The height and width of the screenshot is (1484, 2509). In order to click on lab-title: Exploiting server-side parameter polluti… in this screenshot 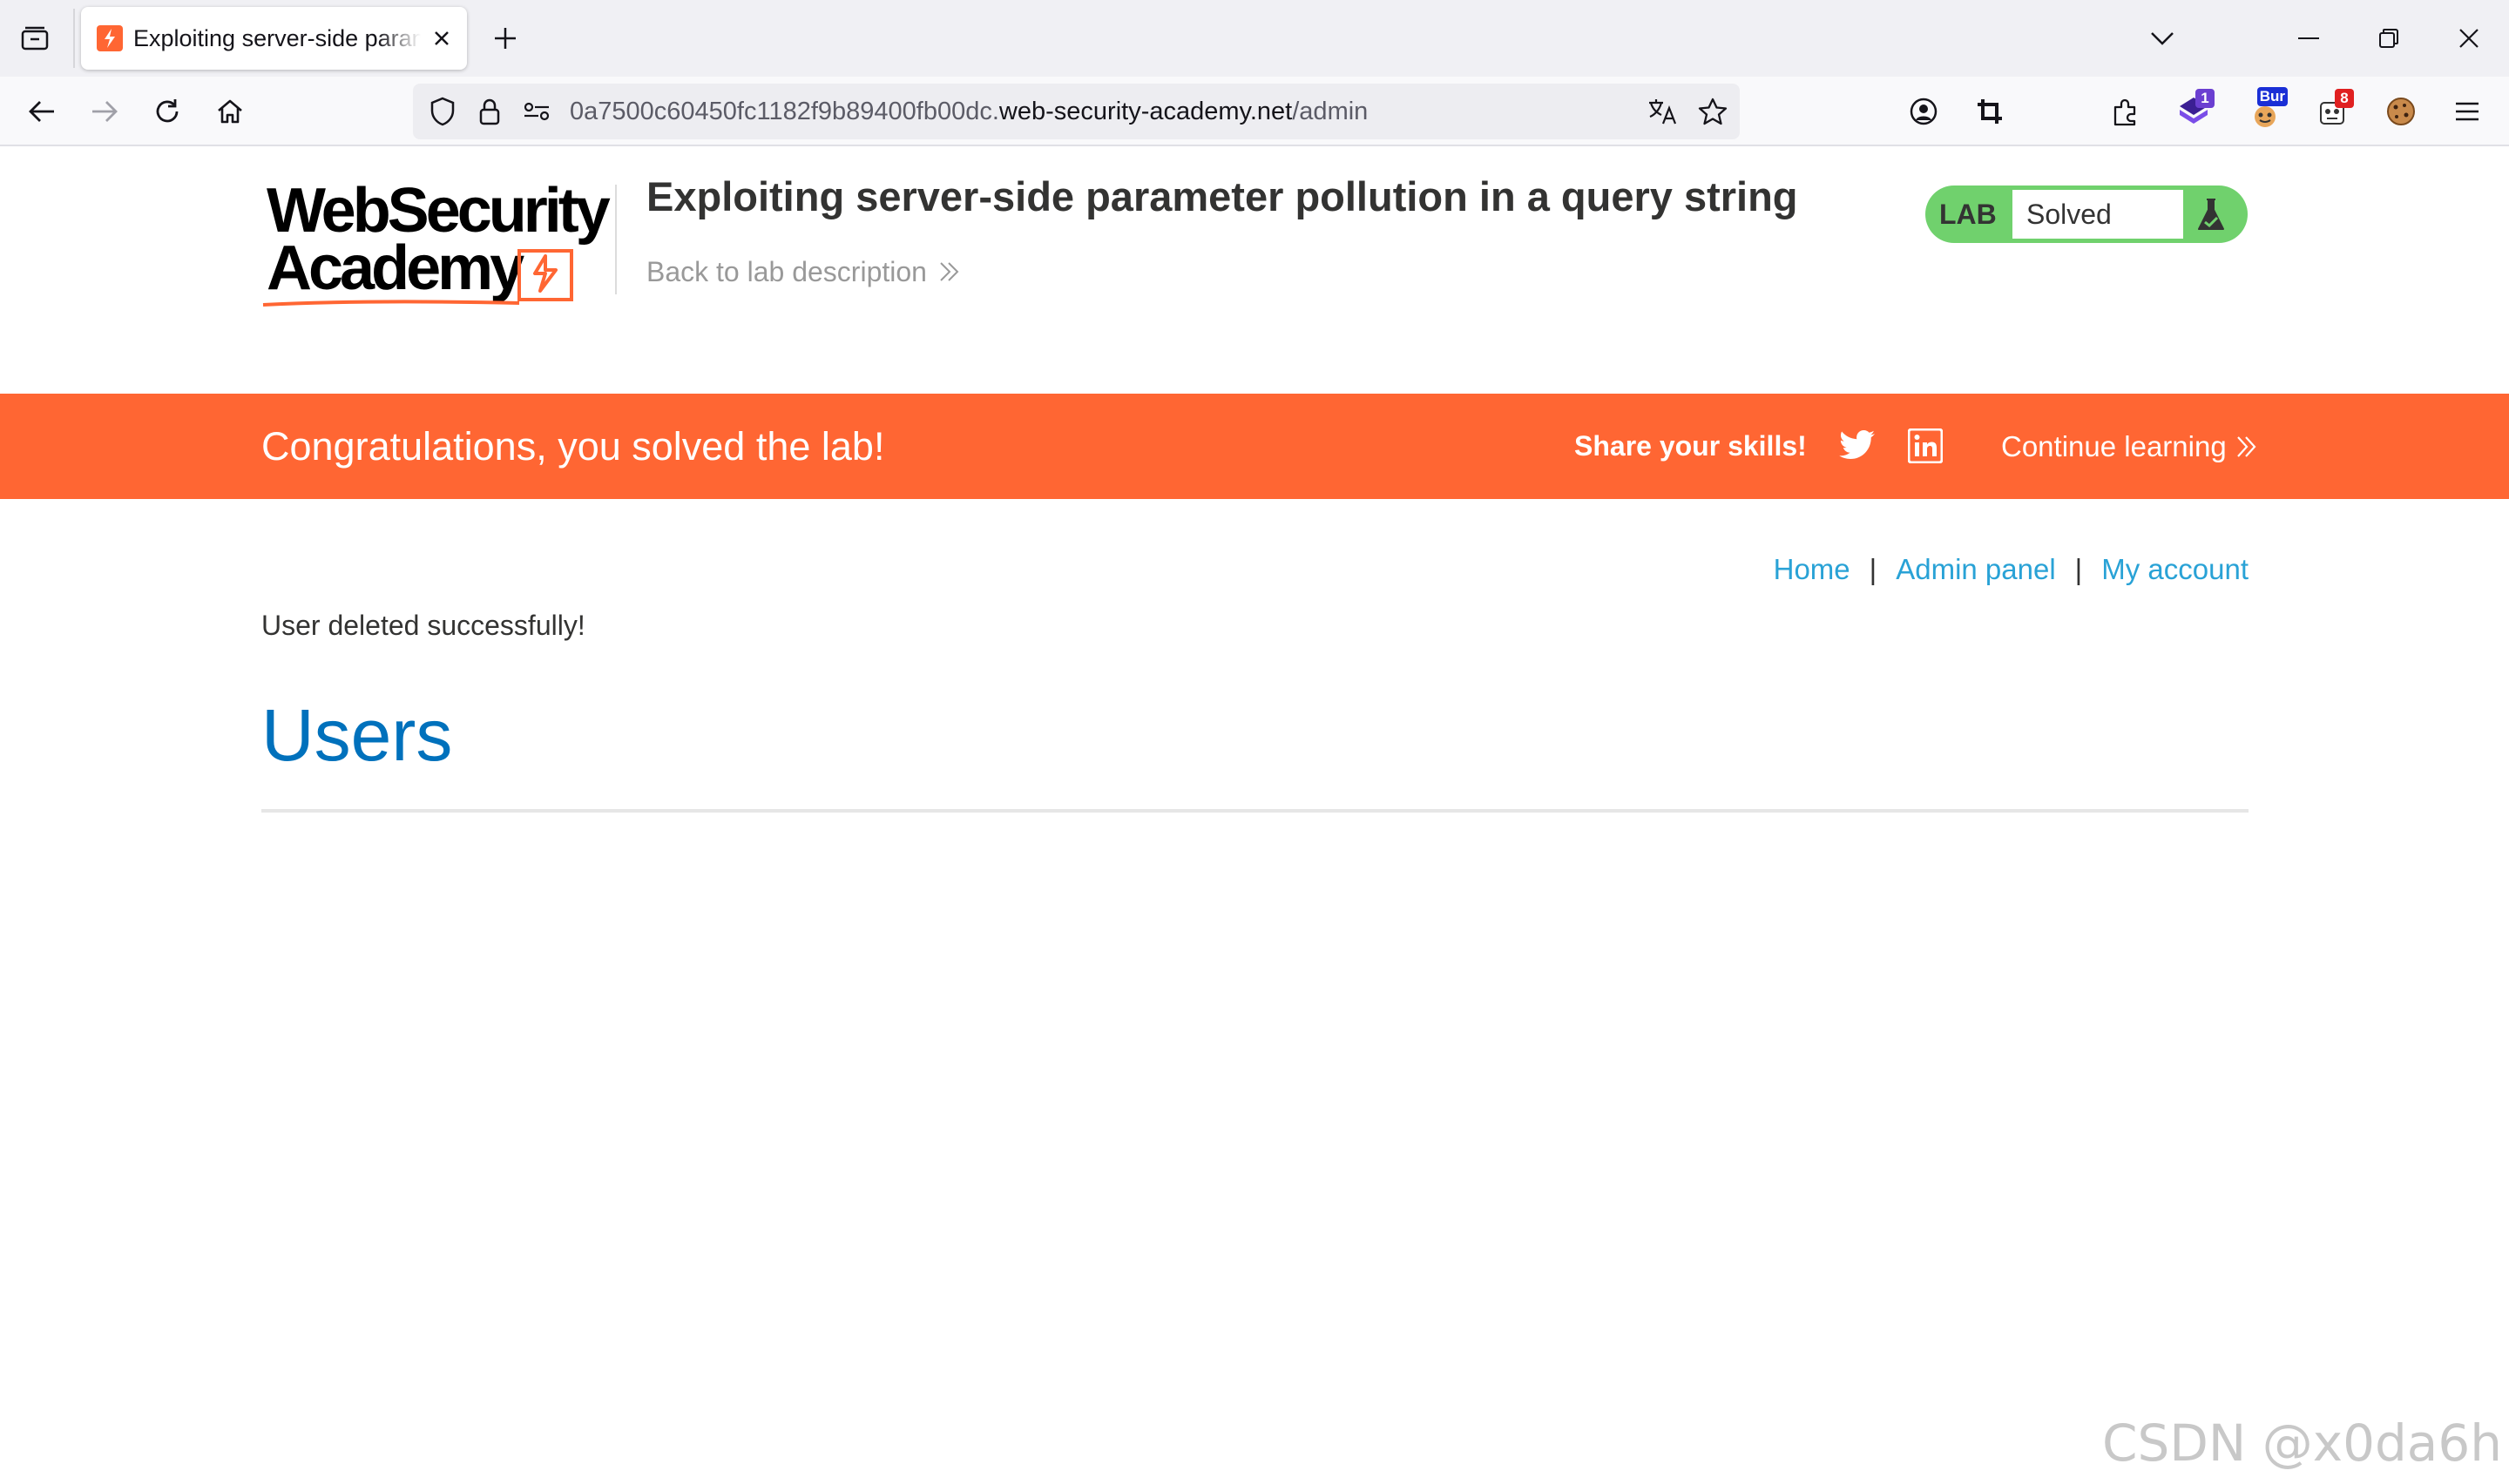, I will do `click(1222, 196)`.